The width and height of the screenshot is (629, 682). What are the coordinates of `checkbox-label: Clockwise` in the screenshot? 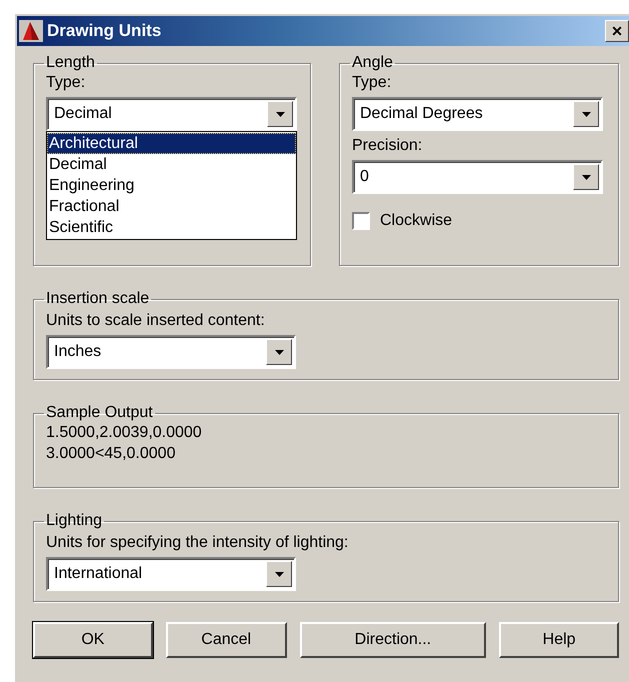 It's located at (416, 221).